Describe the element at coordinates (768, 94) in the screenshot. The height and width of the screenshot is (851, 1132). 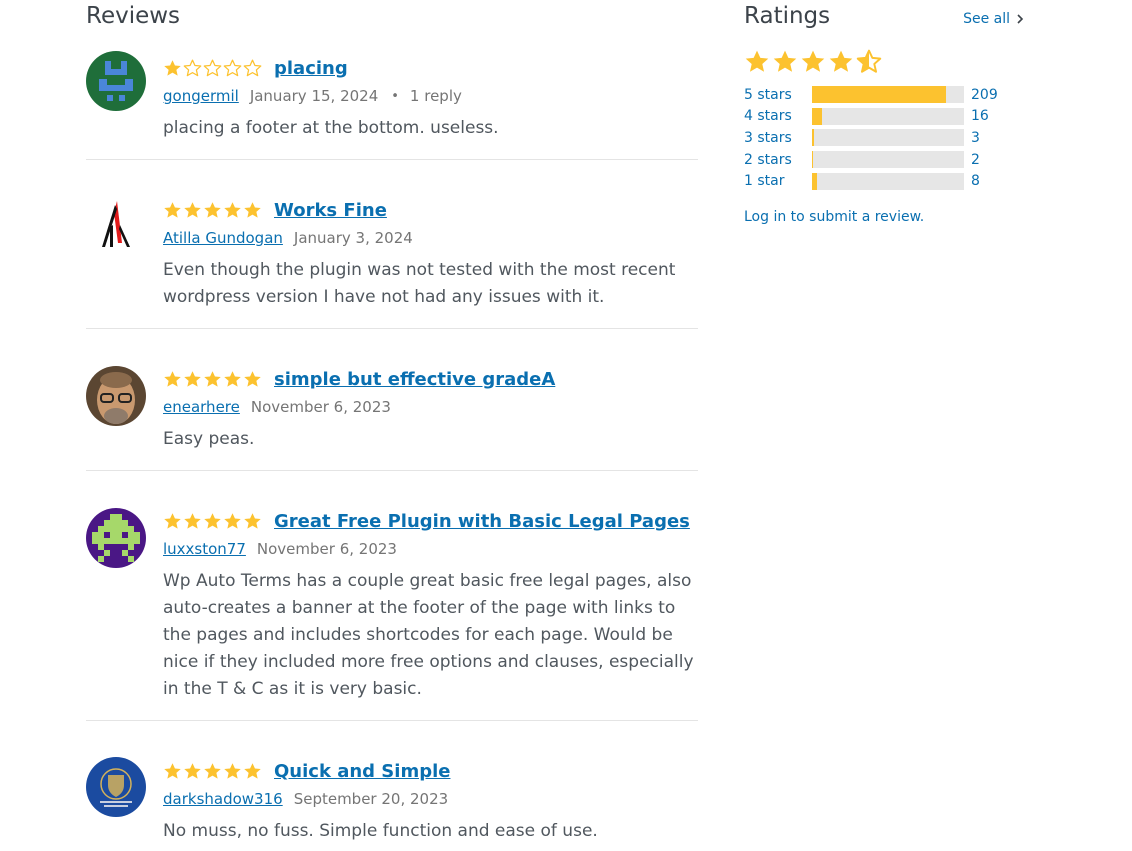
I see `rating-bar-label: 5 stars` at that location.